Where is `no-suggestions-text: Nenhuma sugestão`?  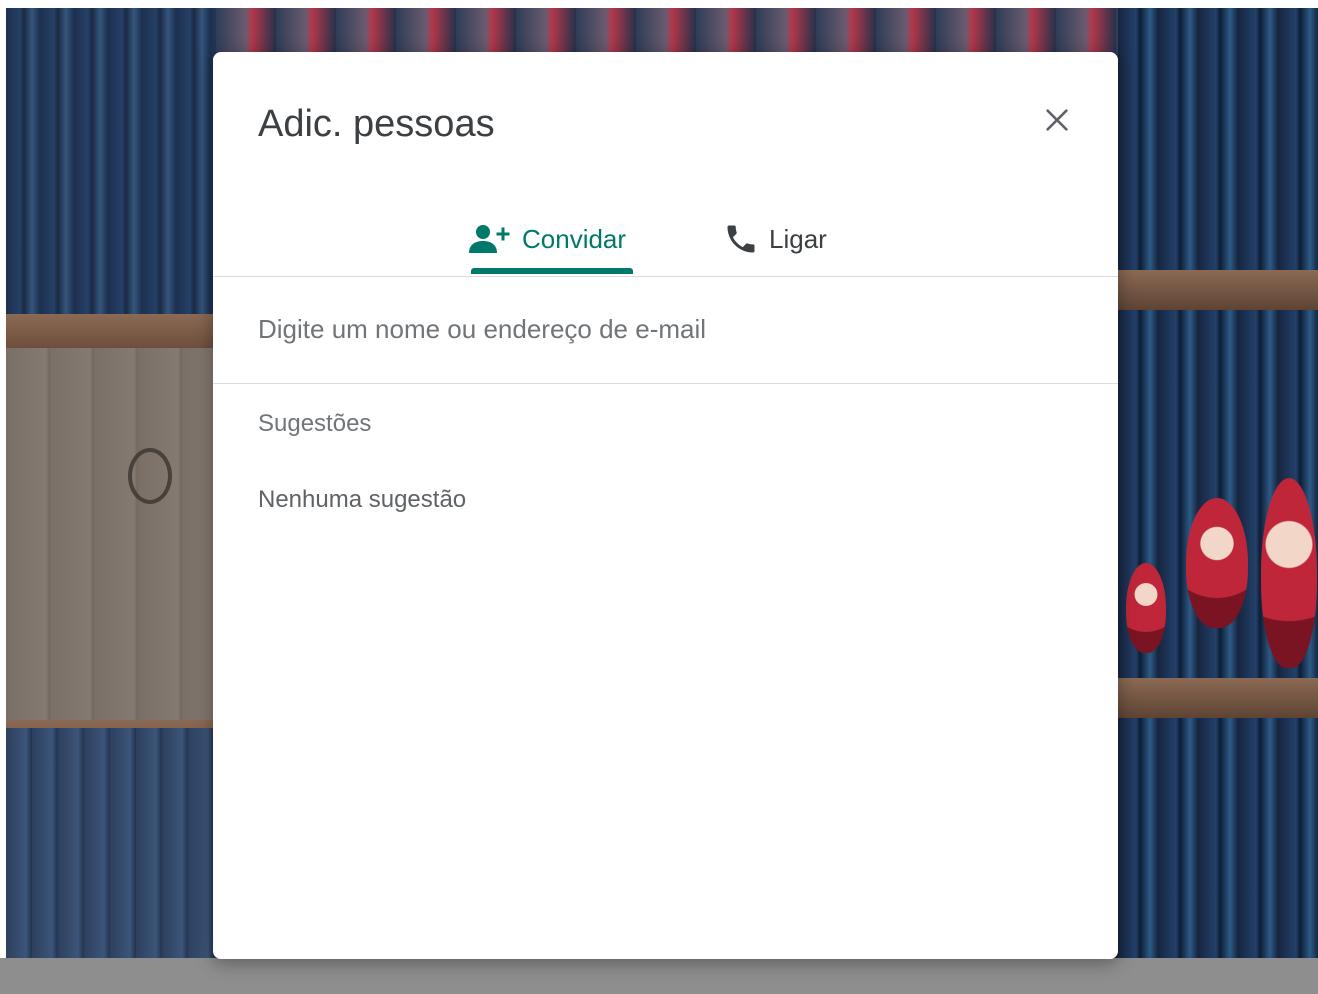 no-suggestions-text: Nenhuma sugestão is located at coordinates (362, 499).